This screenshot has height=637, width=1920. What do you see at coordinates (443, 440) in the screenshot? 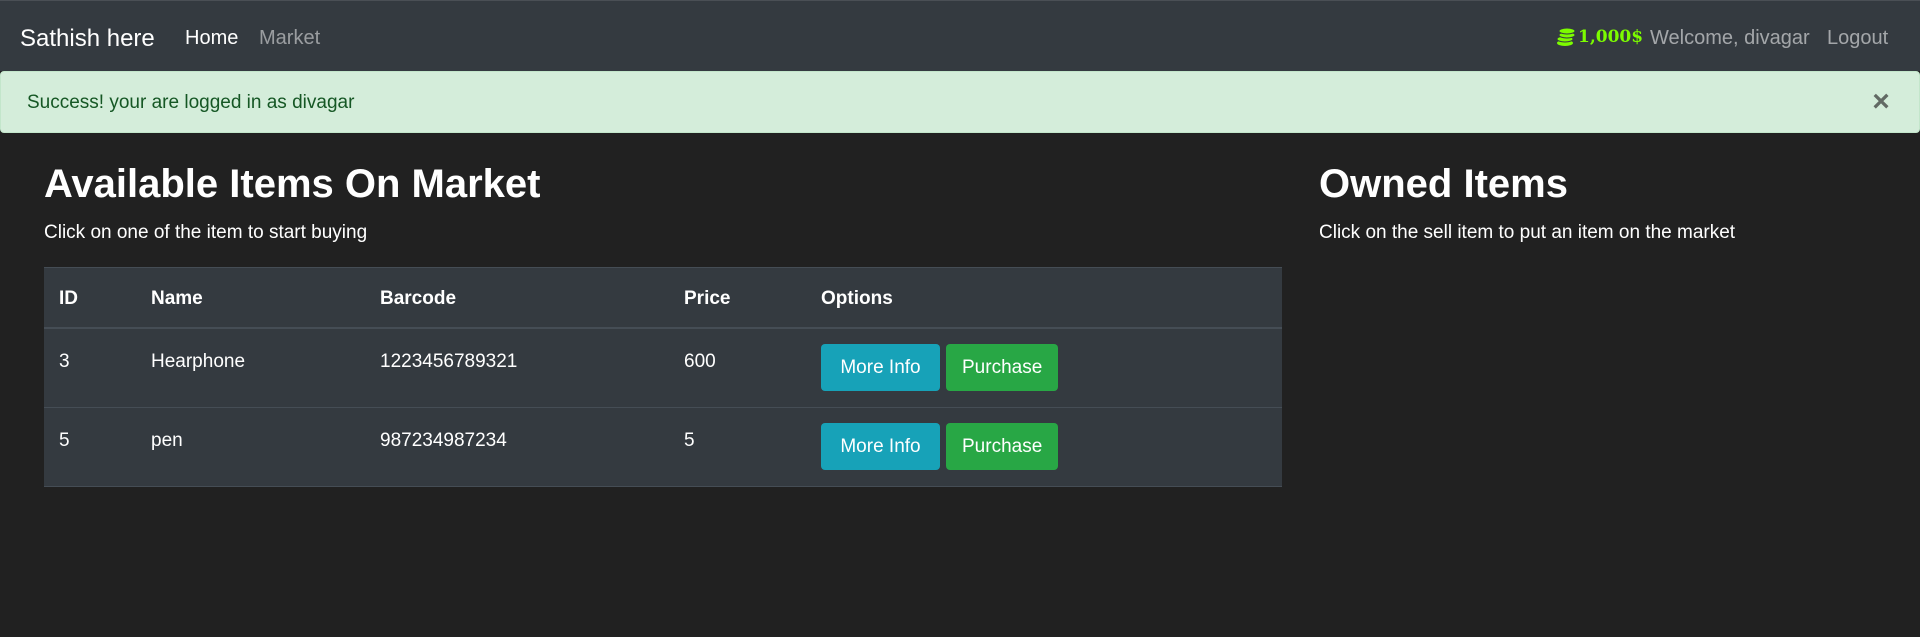
I see `item-barcode: 987234987234` at bounding box center [443, 440].